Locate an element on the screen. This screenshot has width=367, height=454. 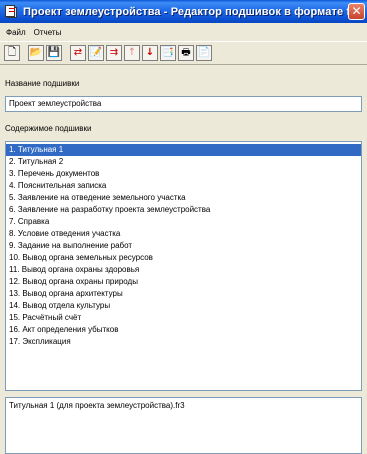
menu-reports: Отчеты is located at coordinates (48, 32).